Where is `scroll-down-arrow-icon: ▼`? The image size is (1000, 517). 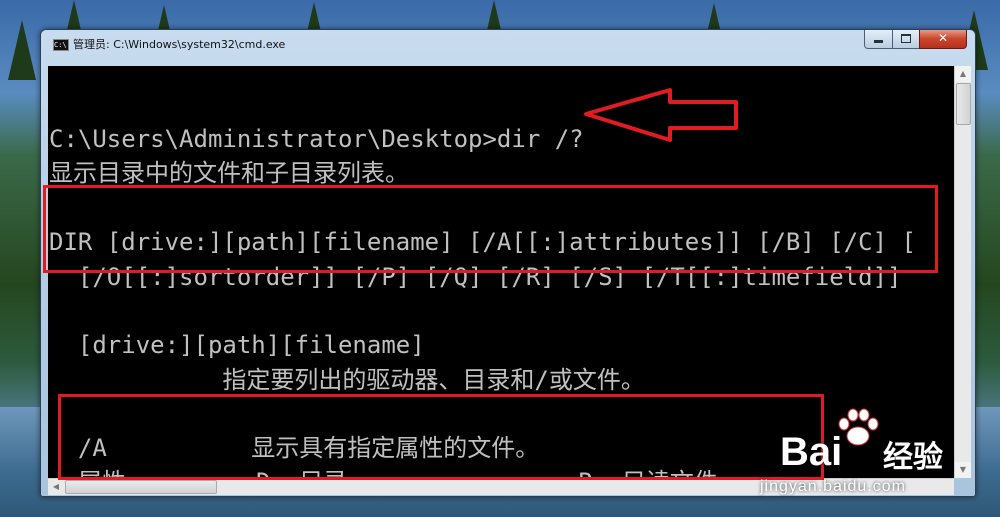
scroll-down-arrow-icon: ▼ is located at coordinates (963, 470).